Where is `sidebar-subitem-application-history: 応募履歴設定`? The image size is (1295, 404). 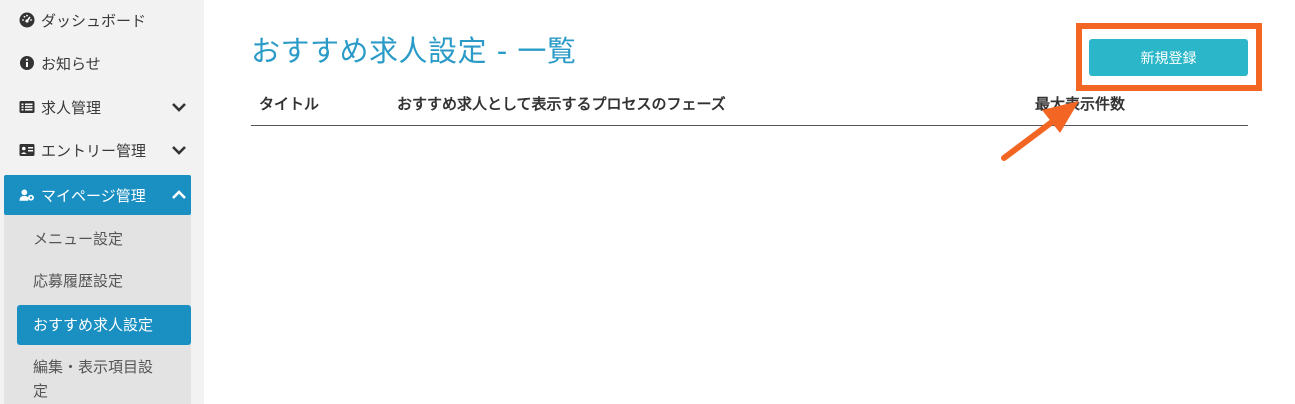
sidebar-subitem-application-history: 応募履歴設定 is located at coordinates (104, 281).